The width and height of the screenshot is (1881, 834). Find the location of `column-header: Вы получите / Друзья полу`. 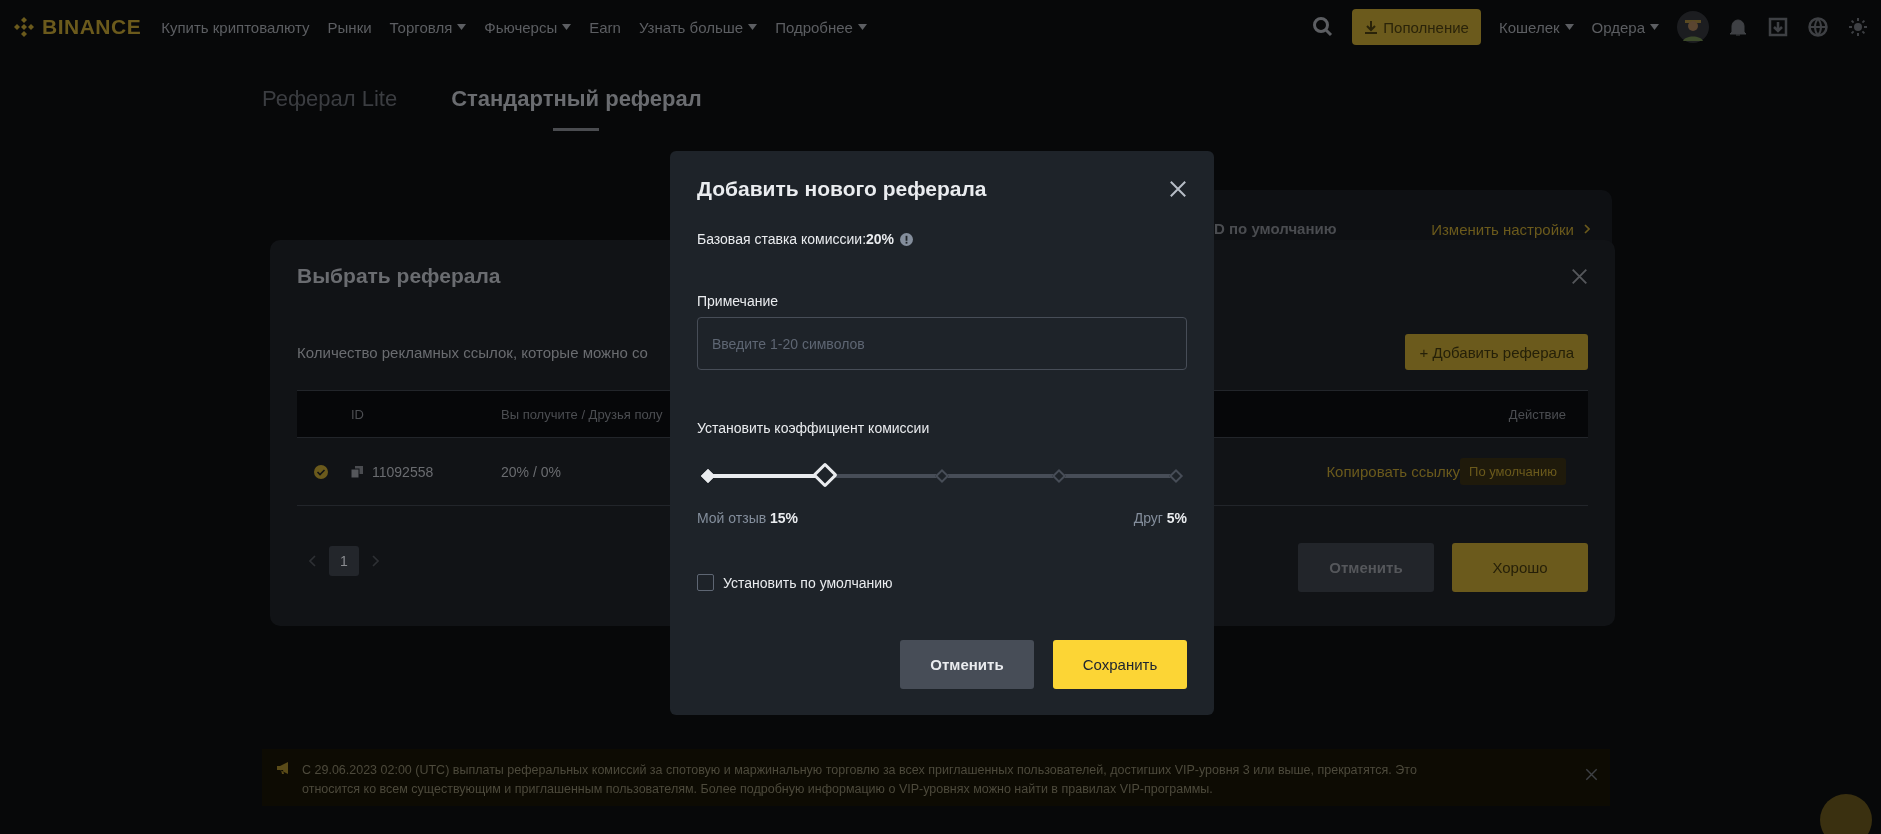

column-header: Вы получите / Друзья полу is located at coordinates (582, 414).